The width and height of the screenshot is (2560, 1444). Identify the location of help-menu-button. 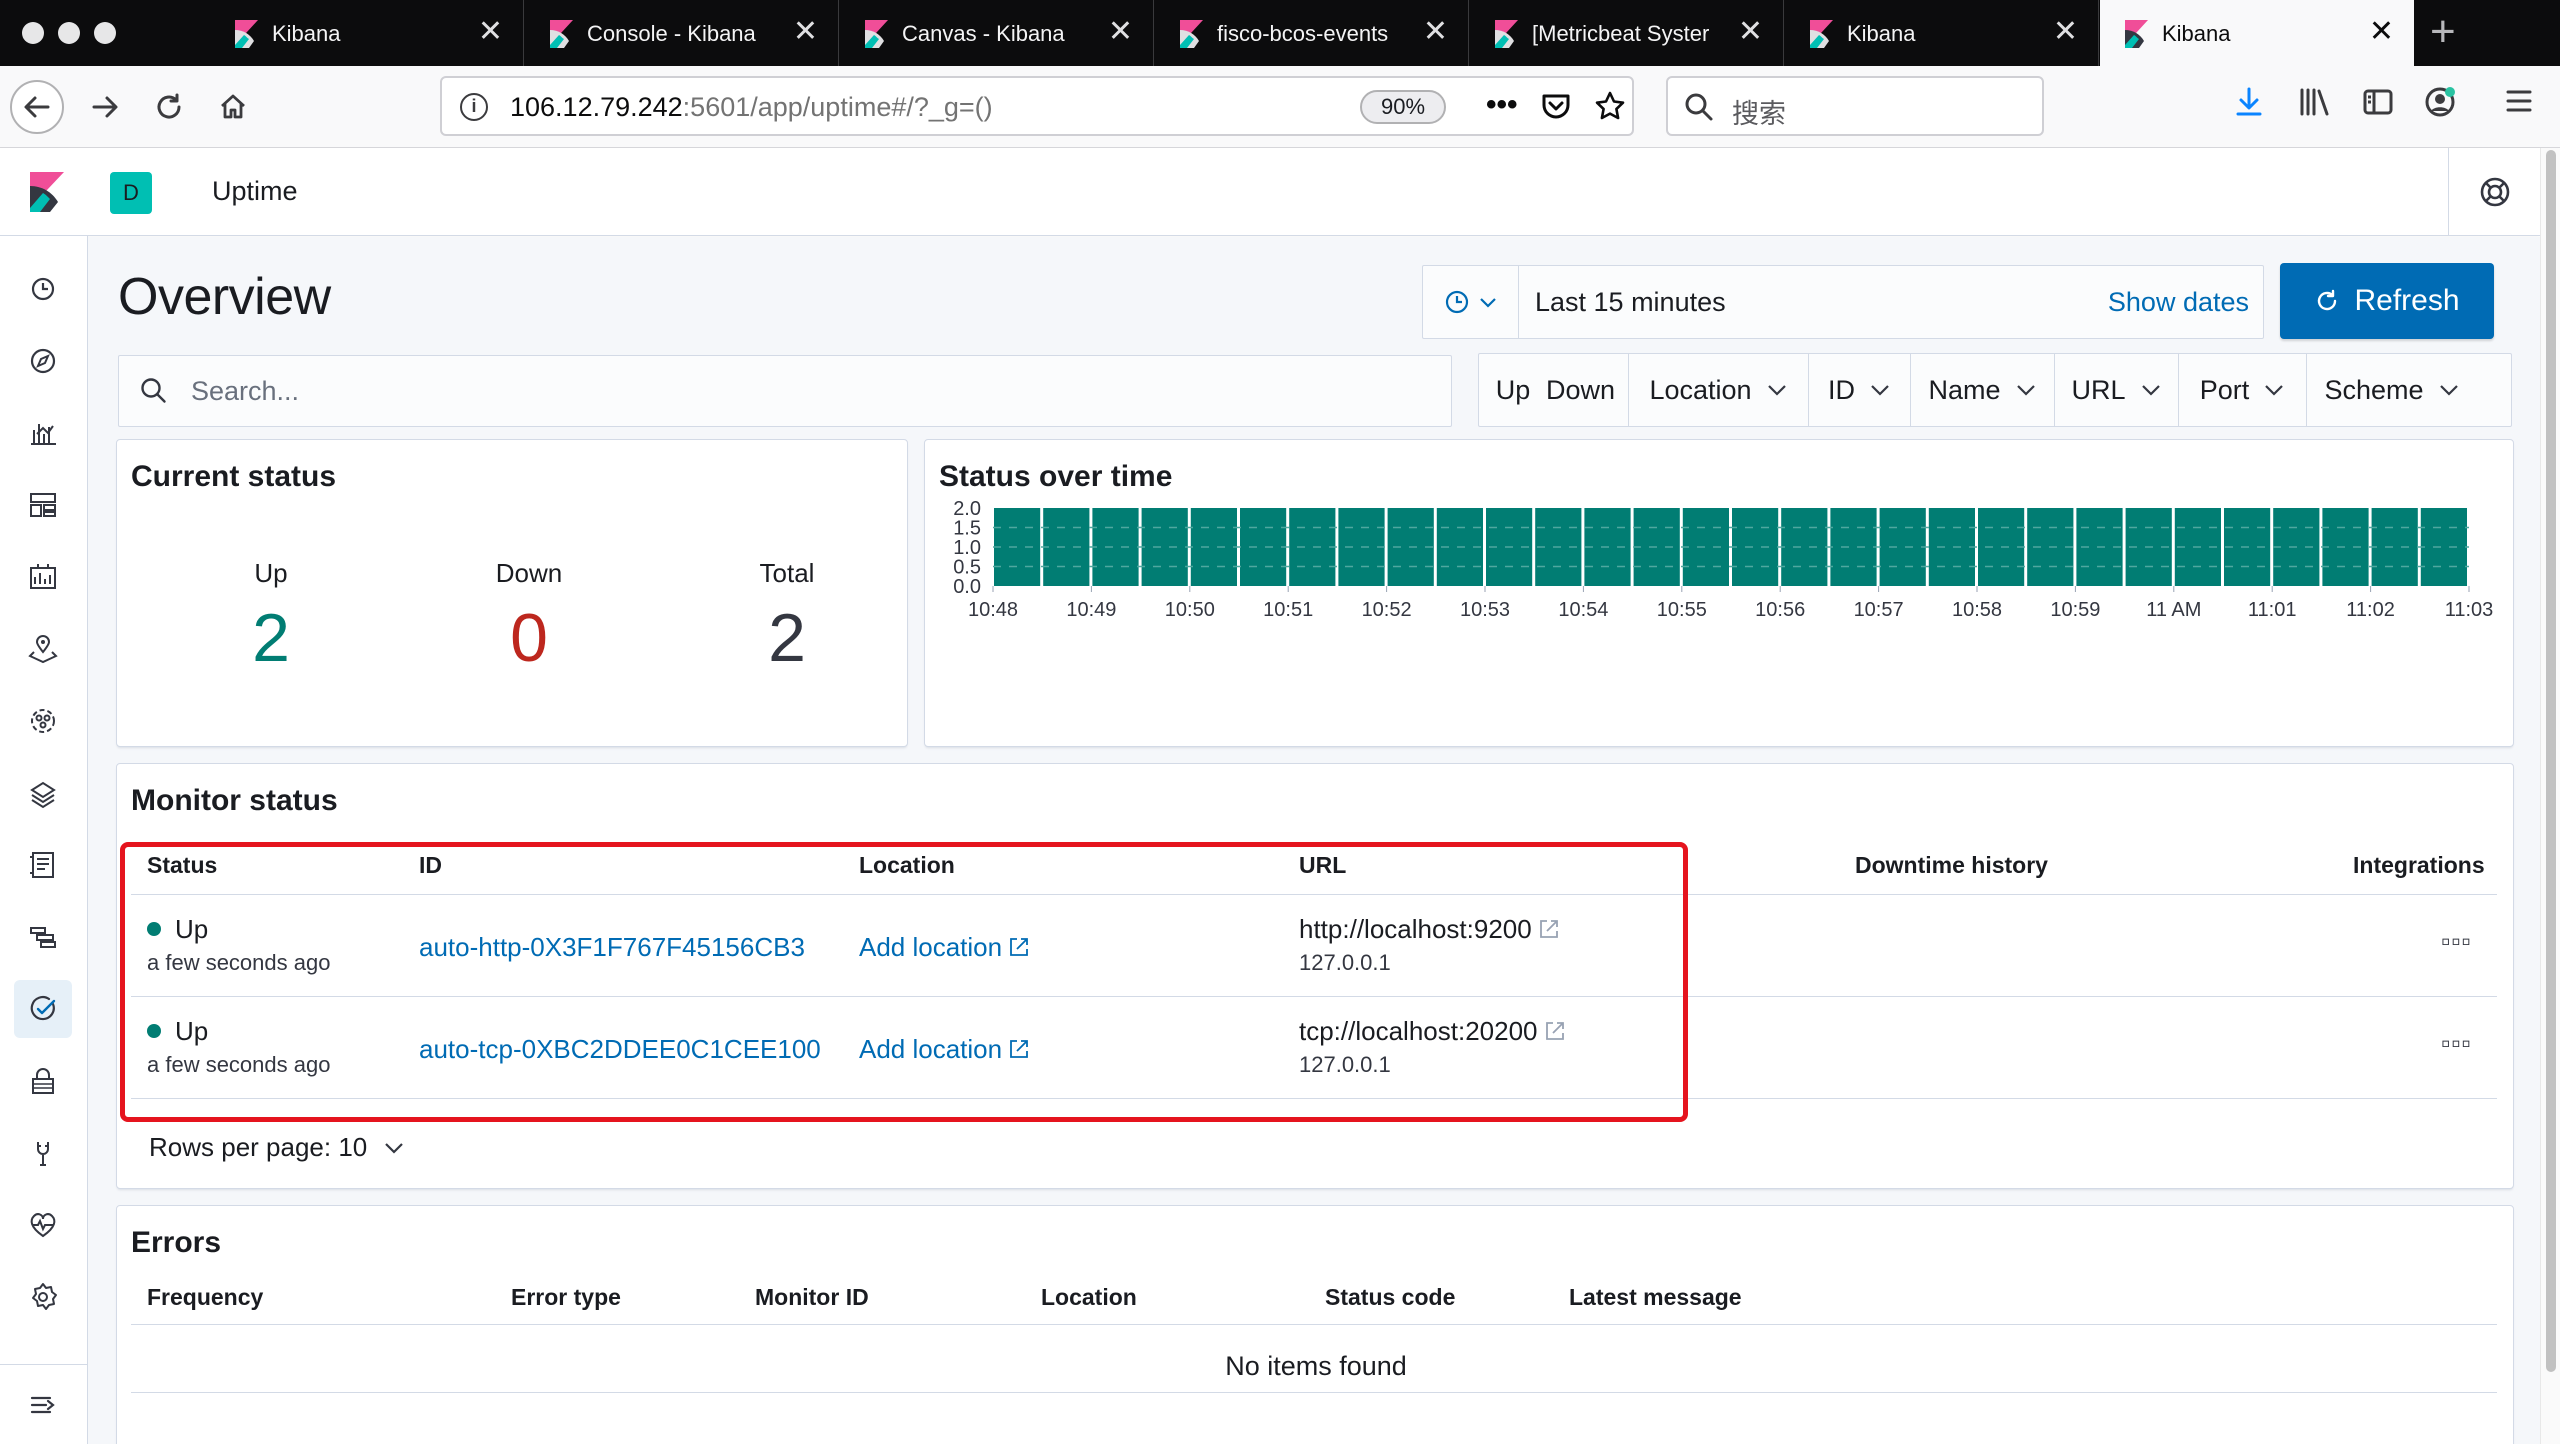
(2494, 192).